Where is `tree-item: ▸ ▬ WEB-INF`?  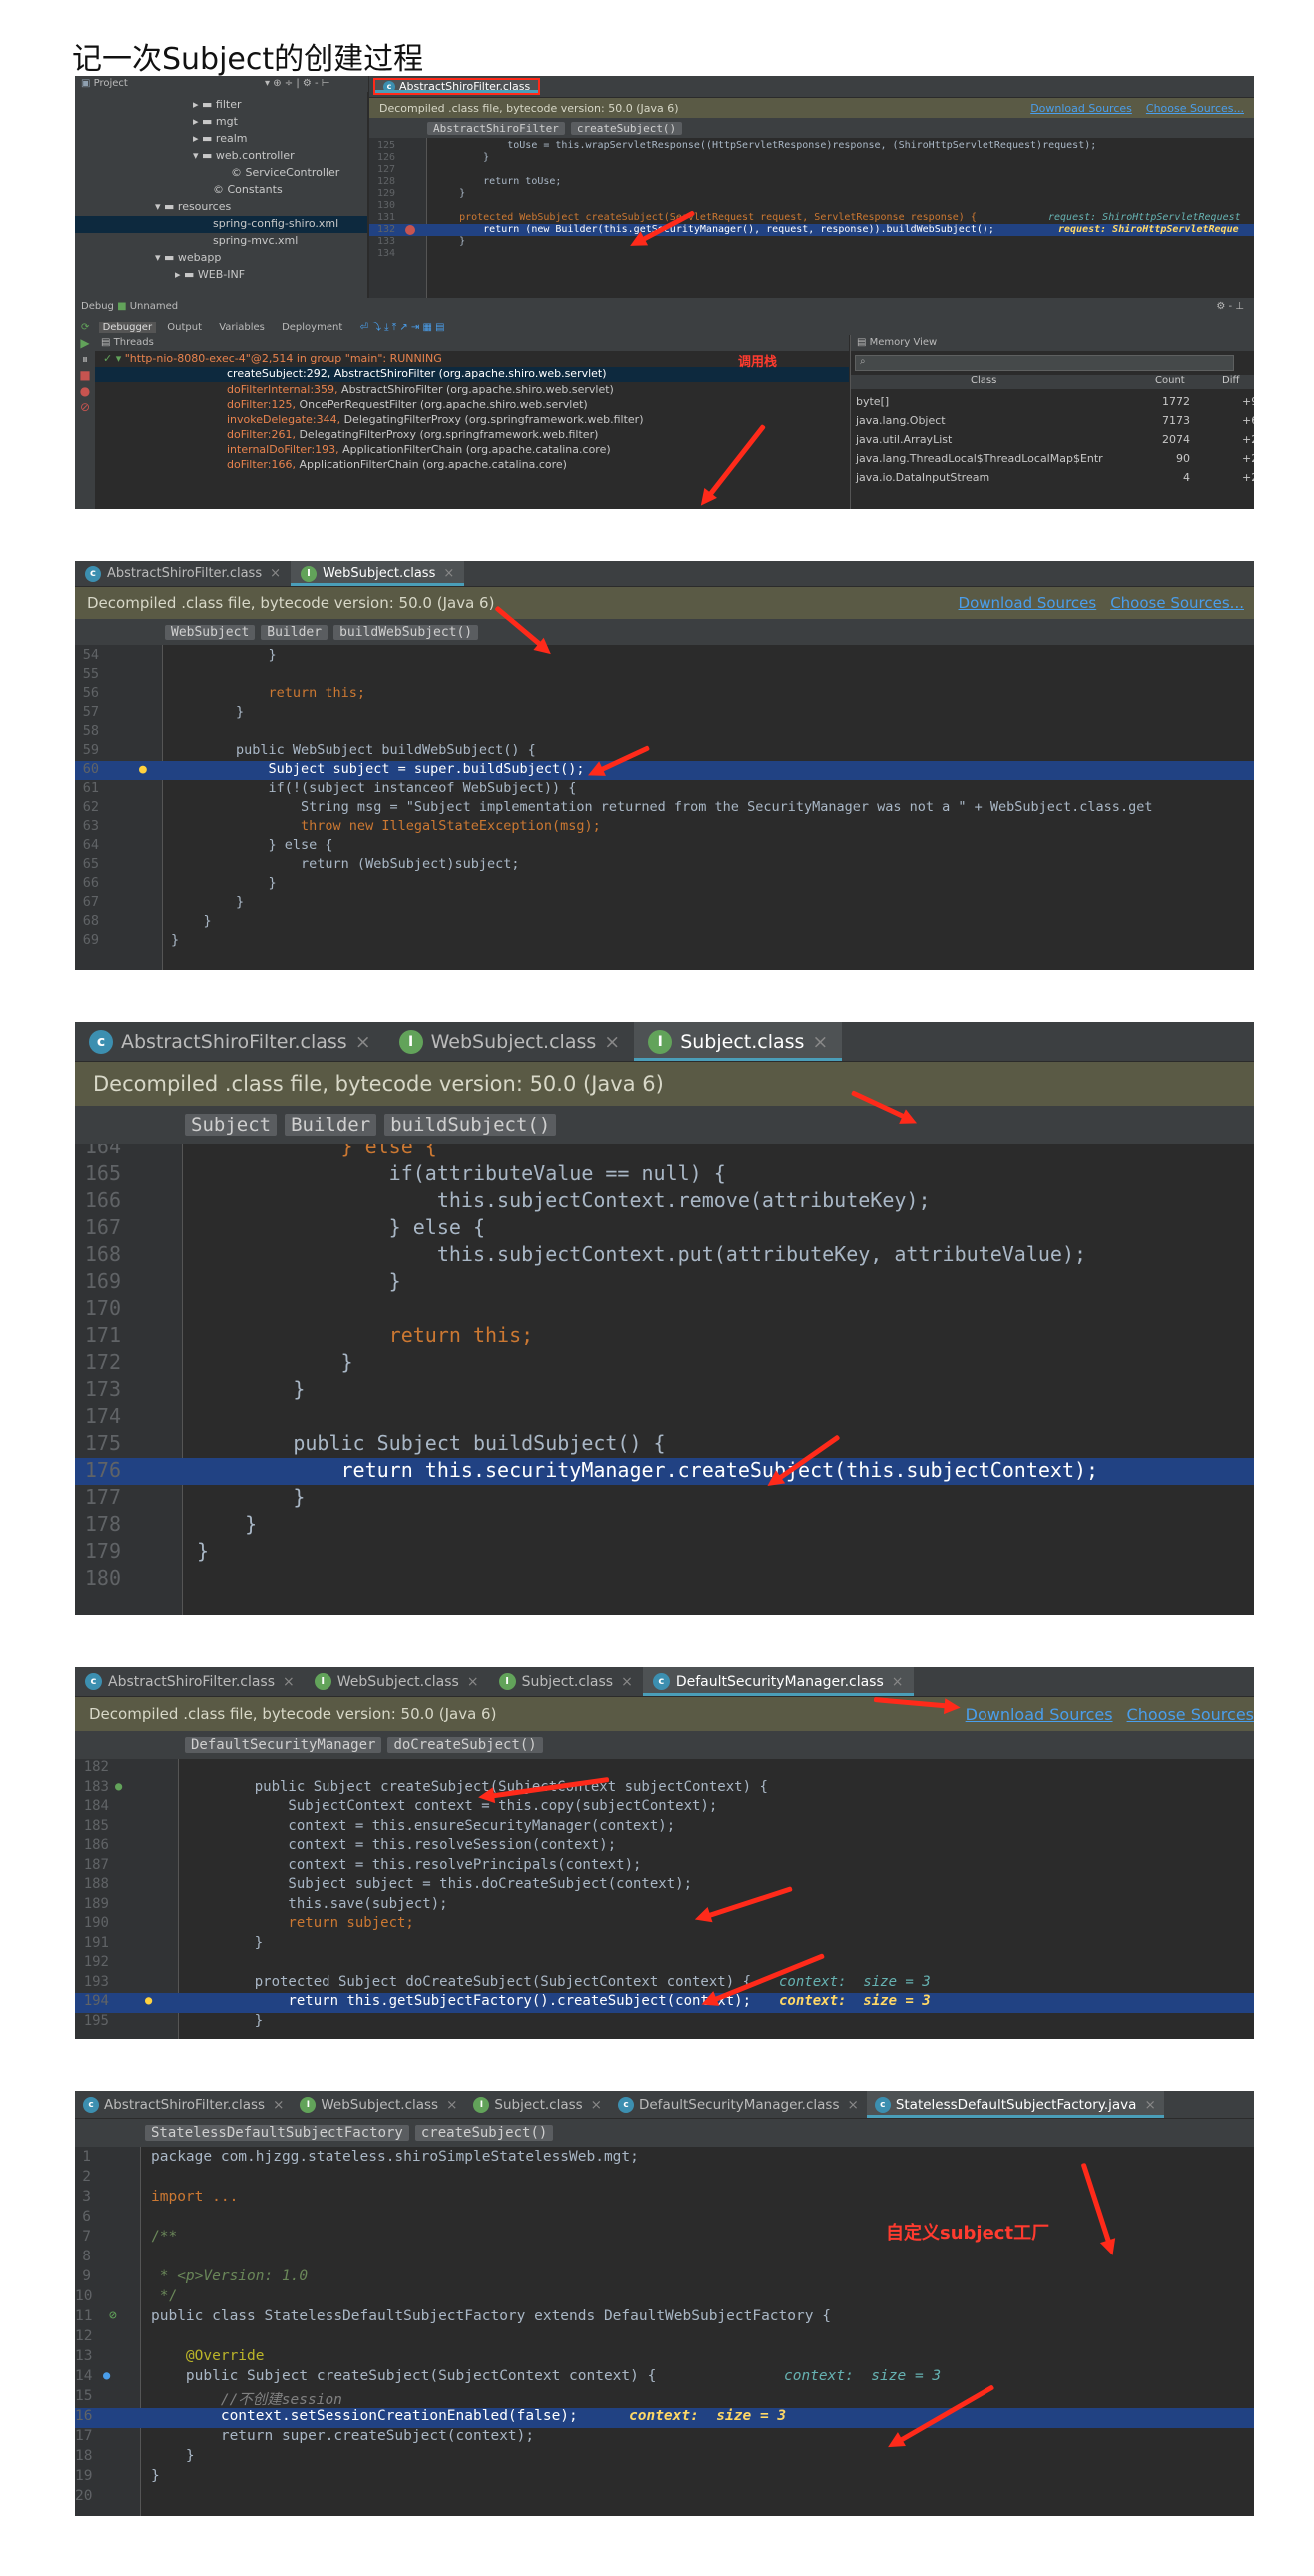
tree-item: ▸ ▬ WEB-INF is located at coordinates (210, 274).